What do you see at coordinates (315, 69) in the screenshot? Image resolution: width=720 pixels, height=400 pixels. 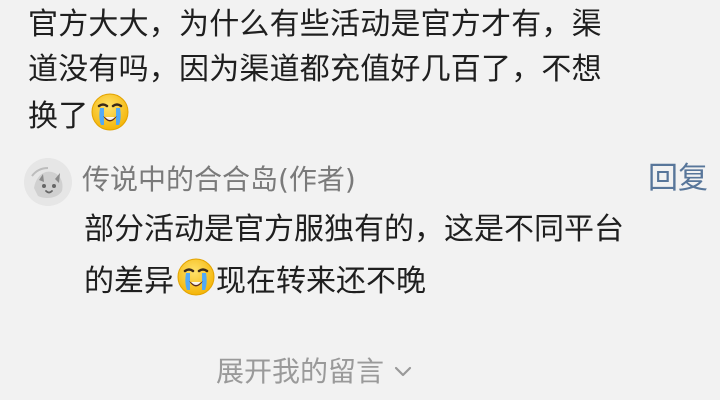 I see `comment-line: 道没有吗，因为渠道都充值好几百了，不想` at bounding box center [315, 69].